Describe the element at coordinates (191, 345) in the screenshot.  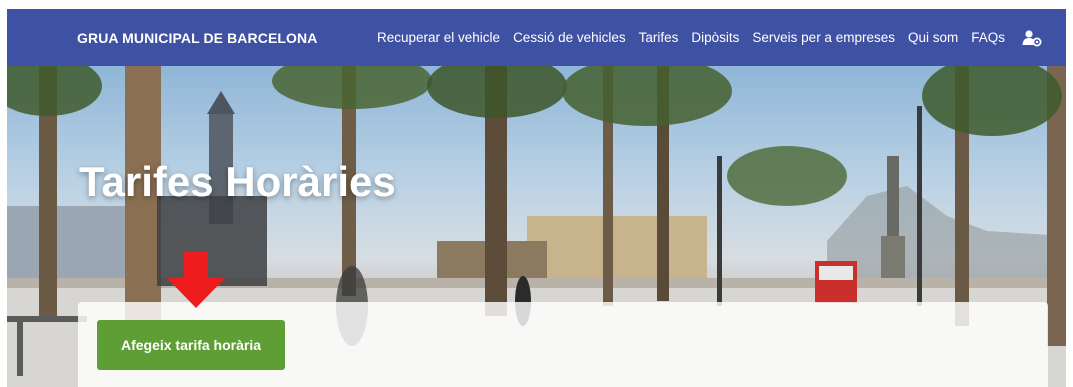
I see `add-hourly-rate-button: Afegeix tarifa horària` at that location.